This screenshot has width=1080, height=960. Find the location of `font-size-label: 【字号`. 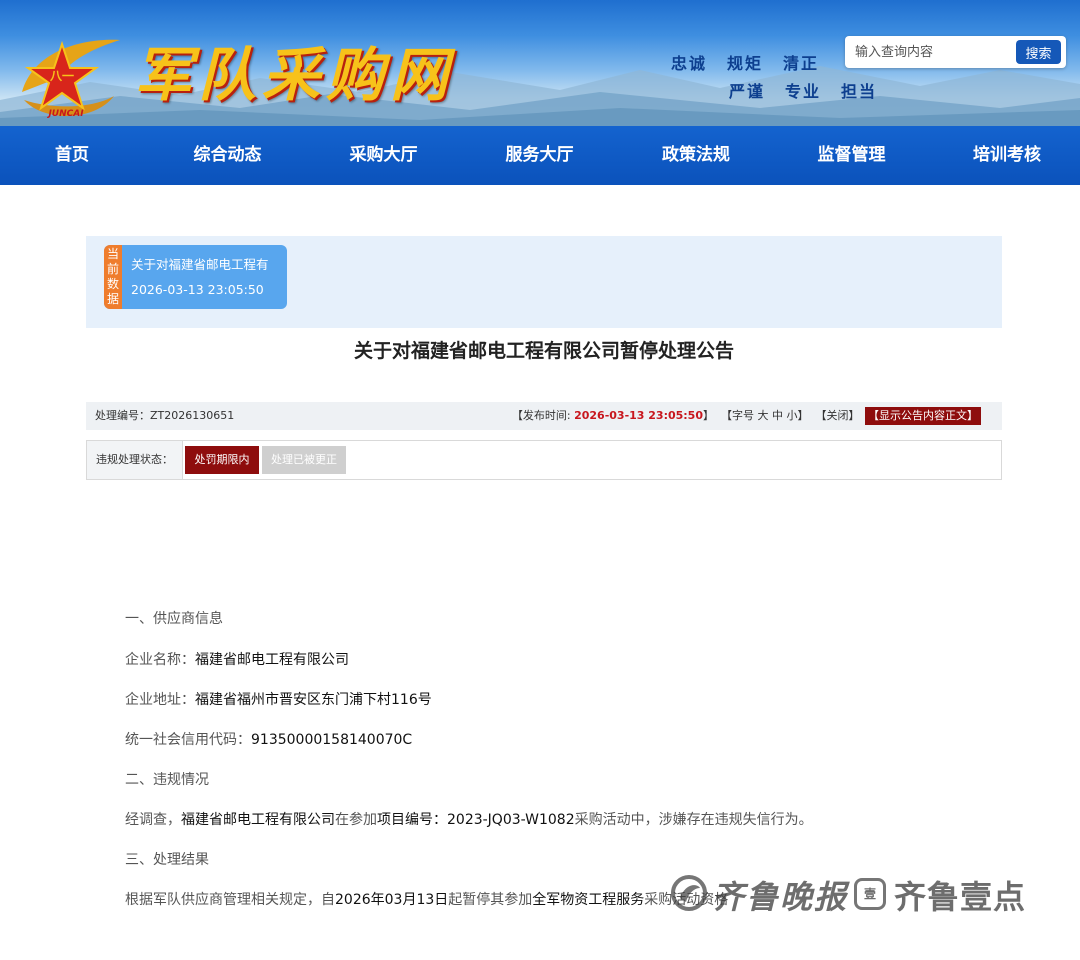

font-size-label: 【字号 is located at coordinates (737, 415).